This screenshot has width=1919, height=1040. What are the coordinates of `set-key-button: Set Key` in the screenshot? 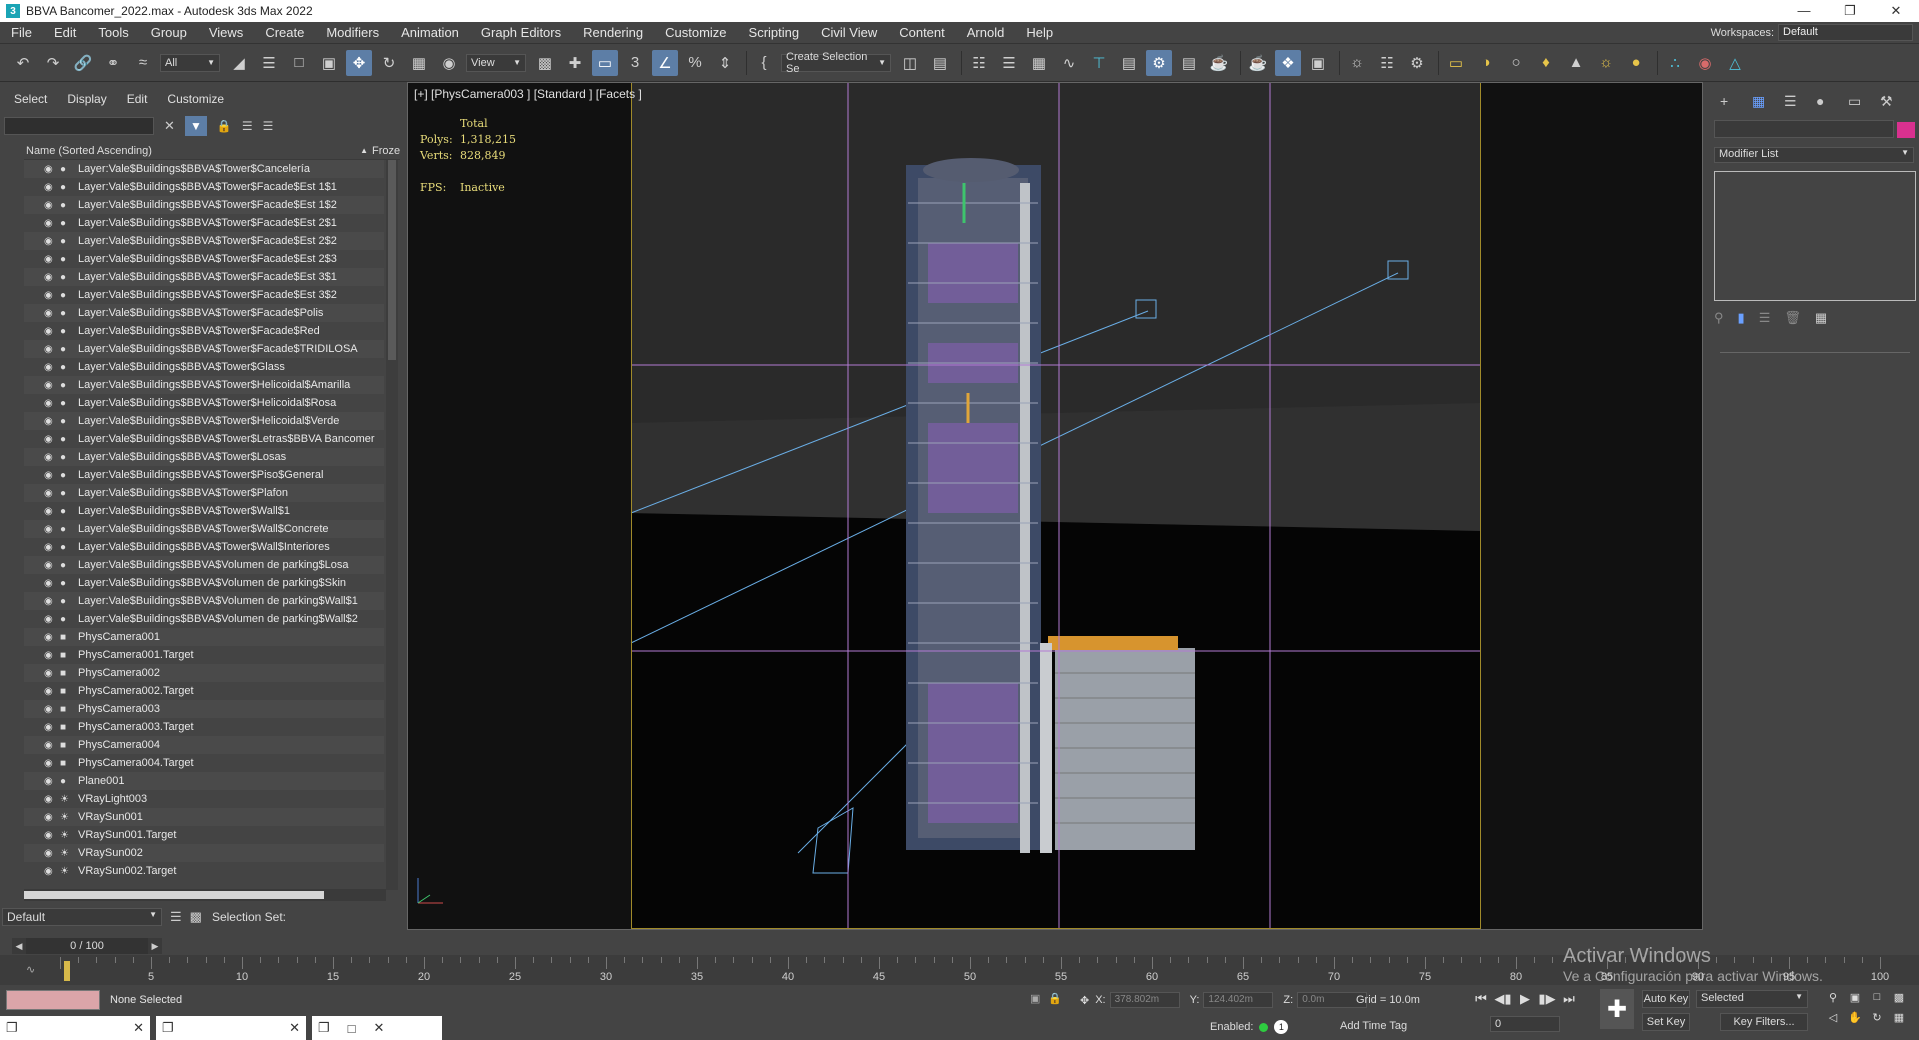 It's located at (1666, 1022).